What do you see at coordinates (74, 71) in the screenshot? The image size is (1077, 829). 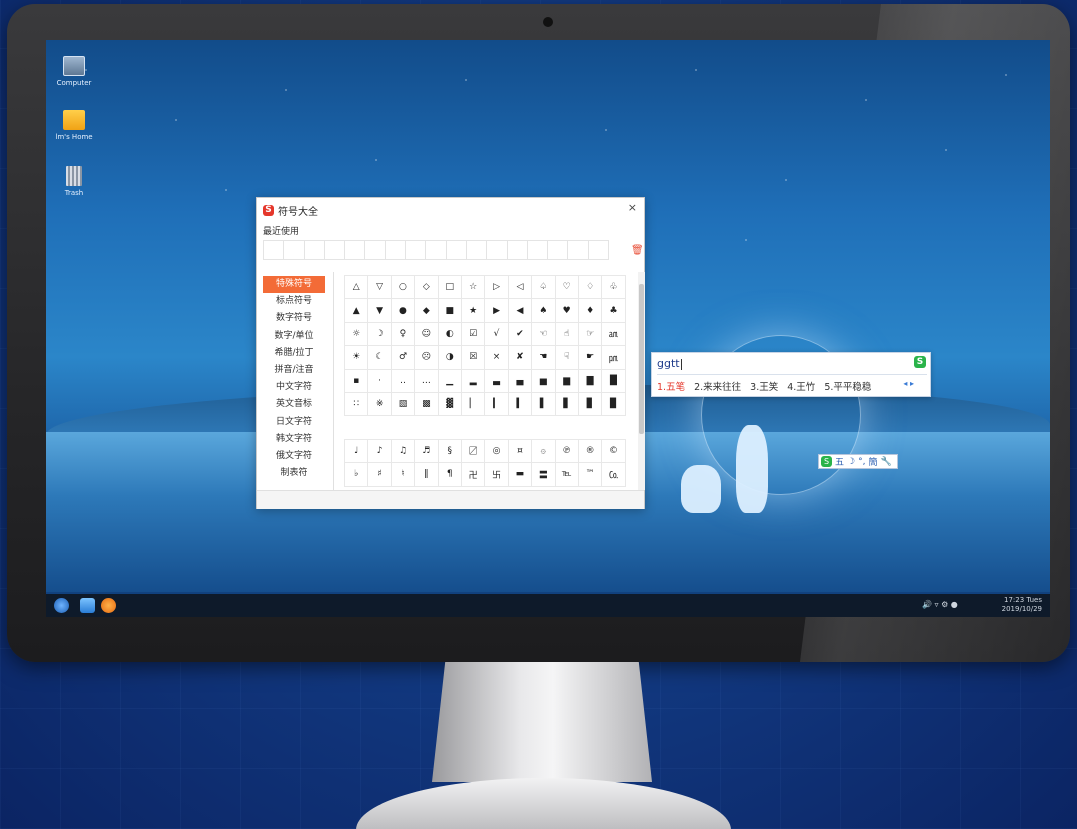 I see `desktop-icon-computer: Computer` at bounding box center [74, 71].